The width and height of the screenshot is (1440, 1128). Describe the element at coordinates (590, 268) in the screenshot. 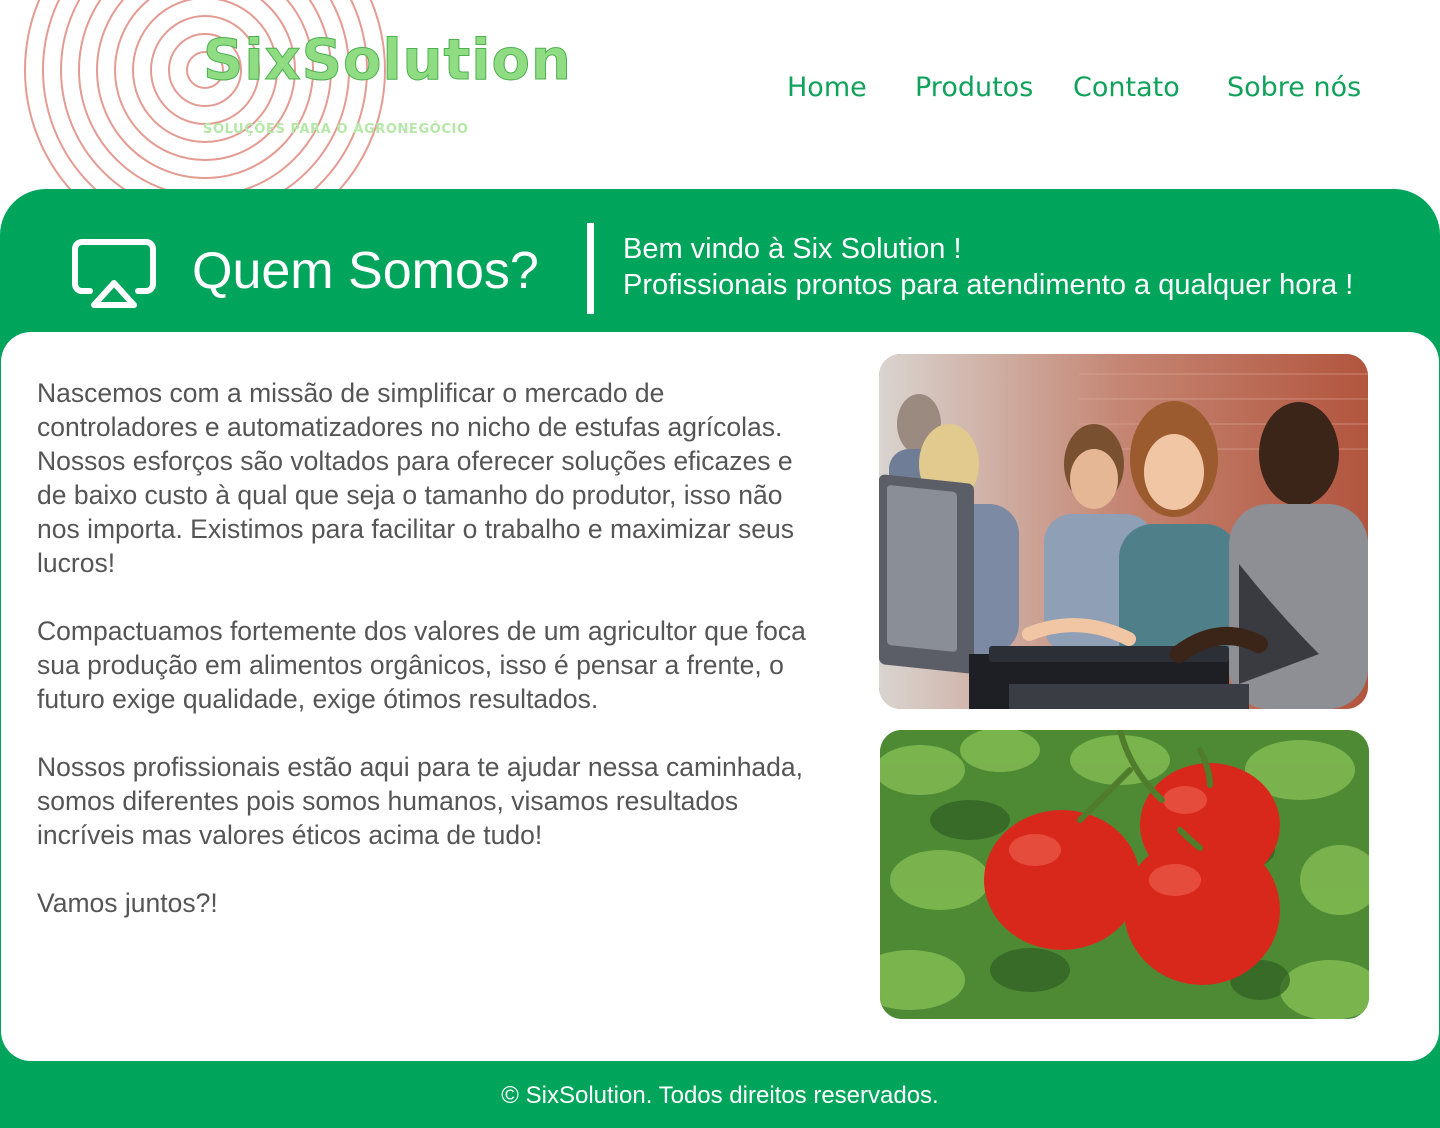

I see `banner-divider` at that location.